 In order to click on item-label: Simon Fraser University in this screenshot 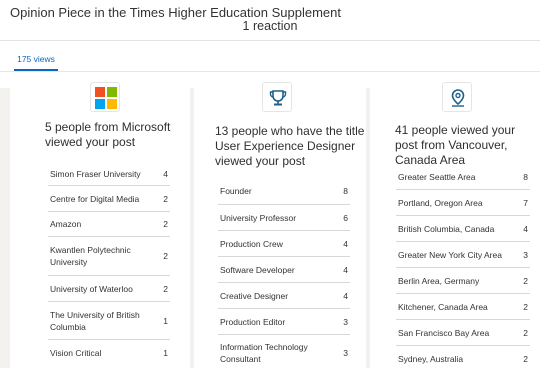, I will do `click(95, 173)`.